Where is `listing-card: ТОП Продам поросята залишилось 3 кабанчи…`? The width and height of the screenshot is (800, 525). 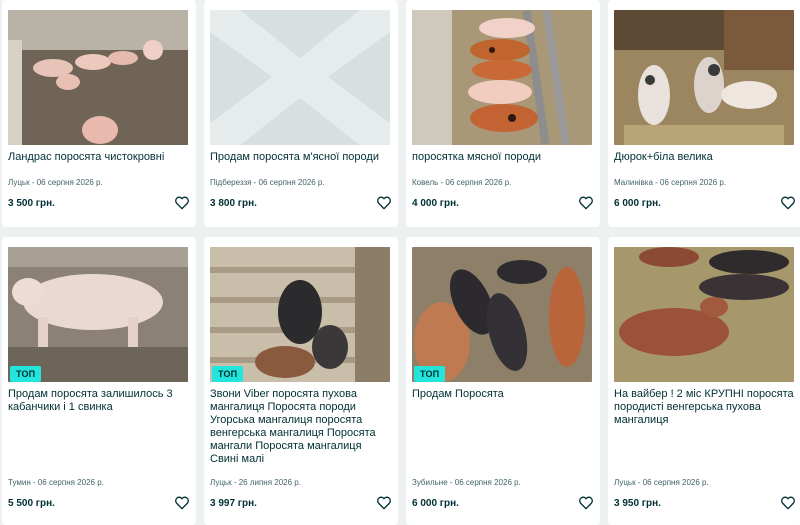
listing-card: ТОП Продам поросята залишилось 3 кабанчи… is located at coordinates (99, 381).